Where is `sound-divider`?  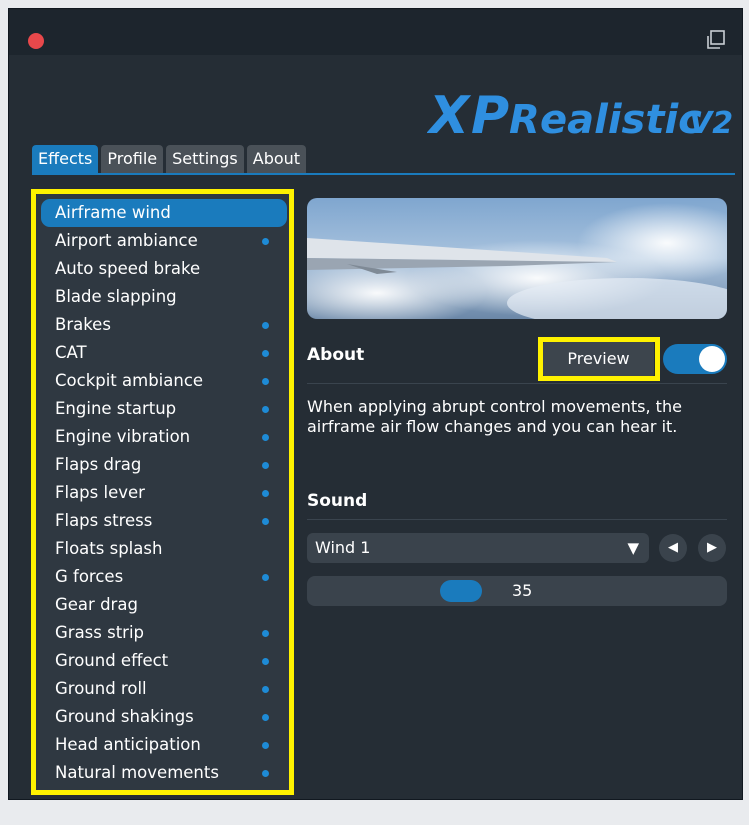
sound-divider is located at coordinates (517, 519).